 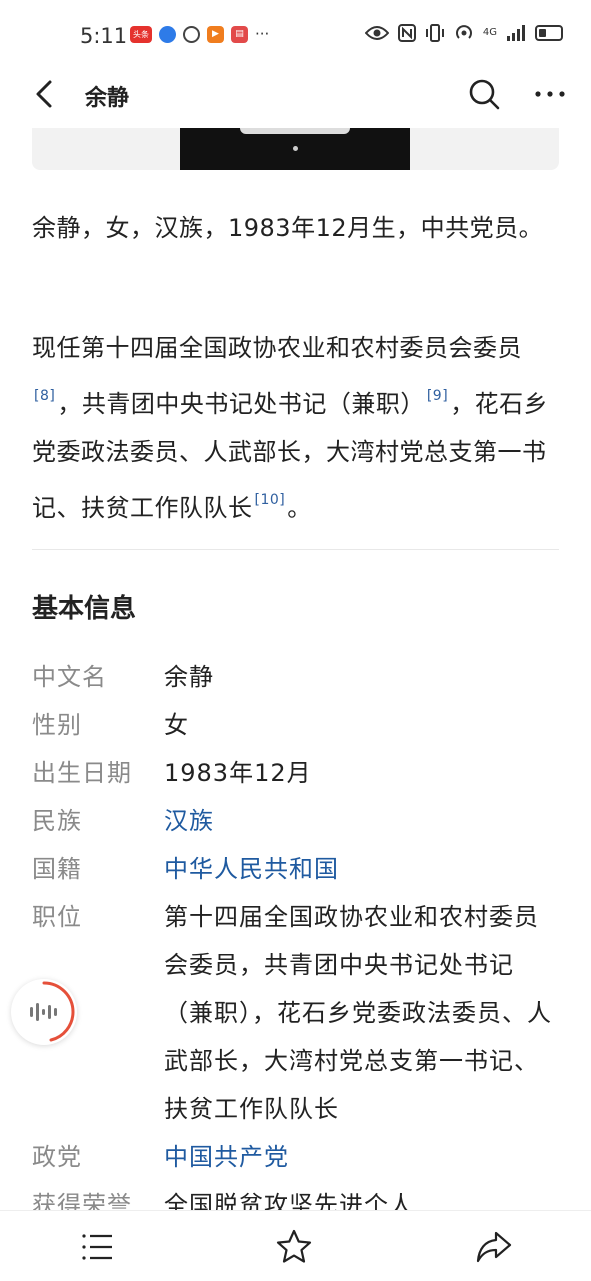 I want to click on eye-icon, so click(x=376, y=33).